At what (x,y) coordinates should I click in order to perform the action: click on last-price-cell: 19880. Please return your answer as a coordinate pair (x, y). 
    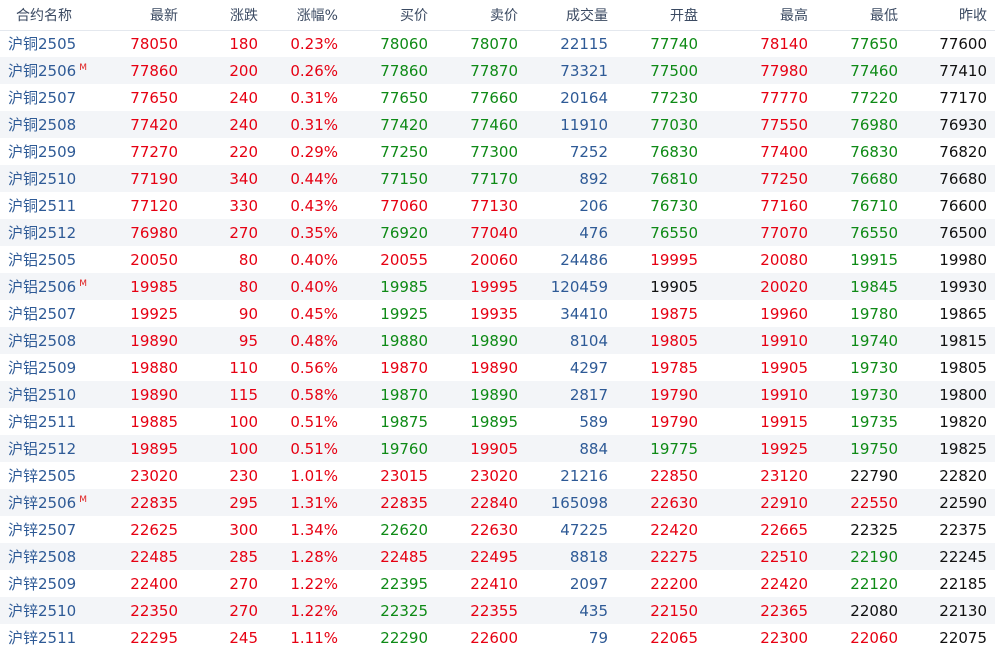
    Looking at the image, I should click on (154, 367).